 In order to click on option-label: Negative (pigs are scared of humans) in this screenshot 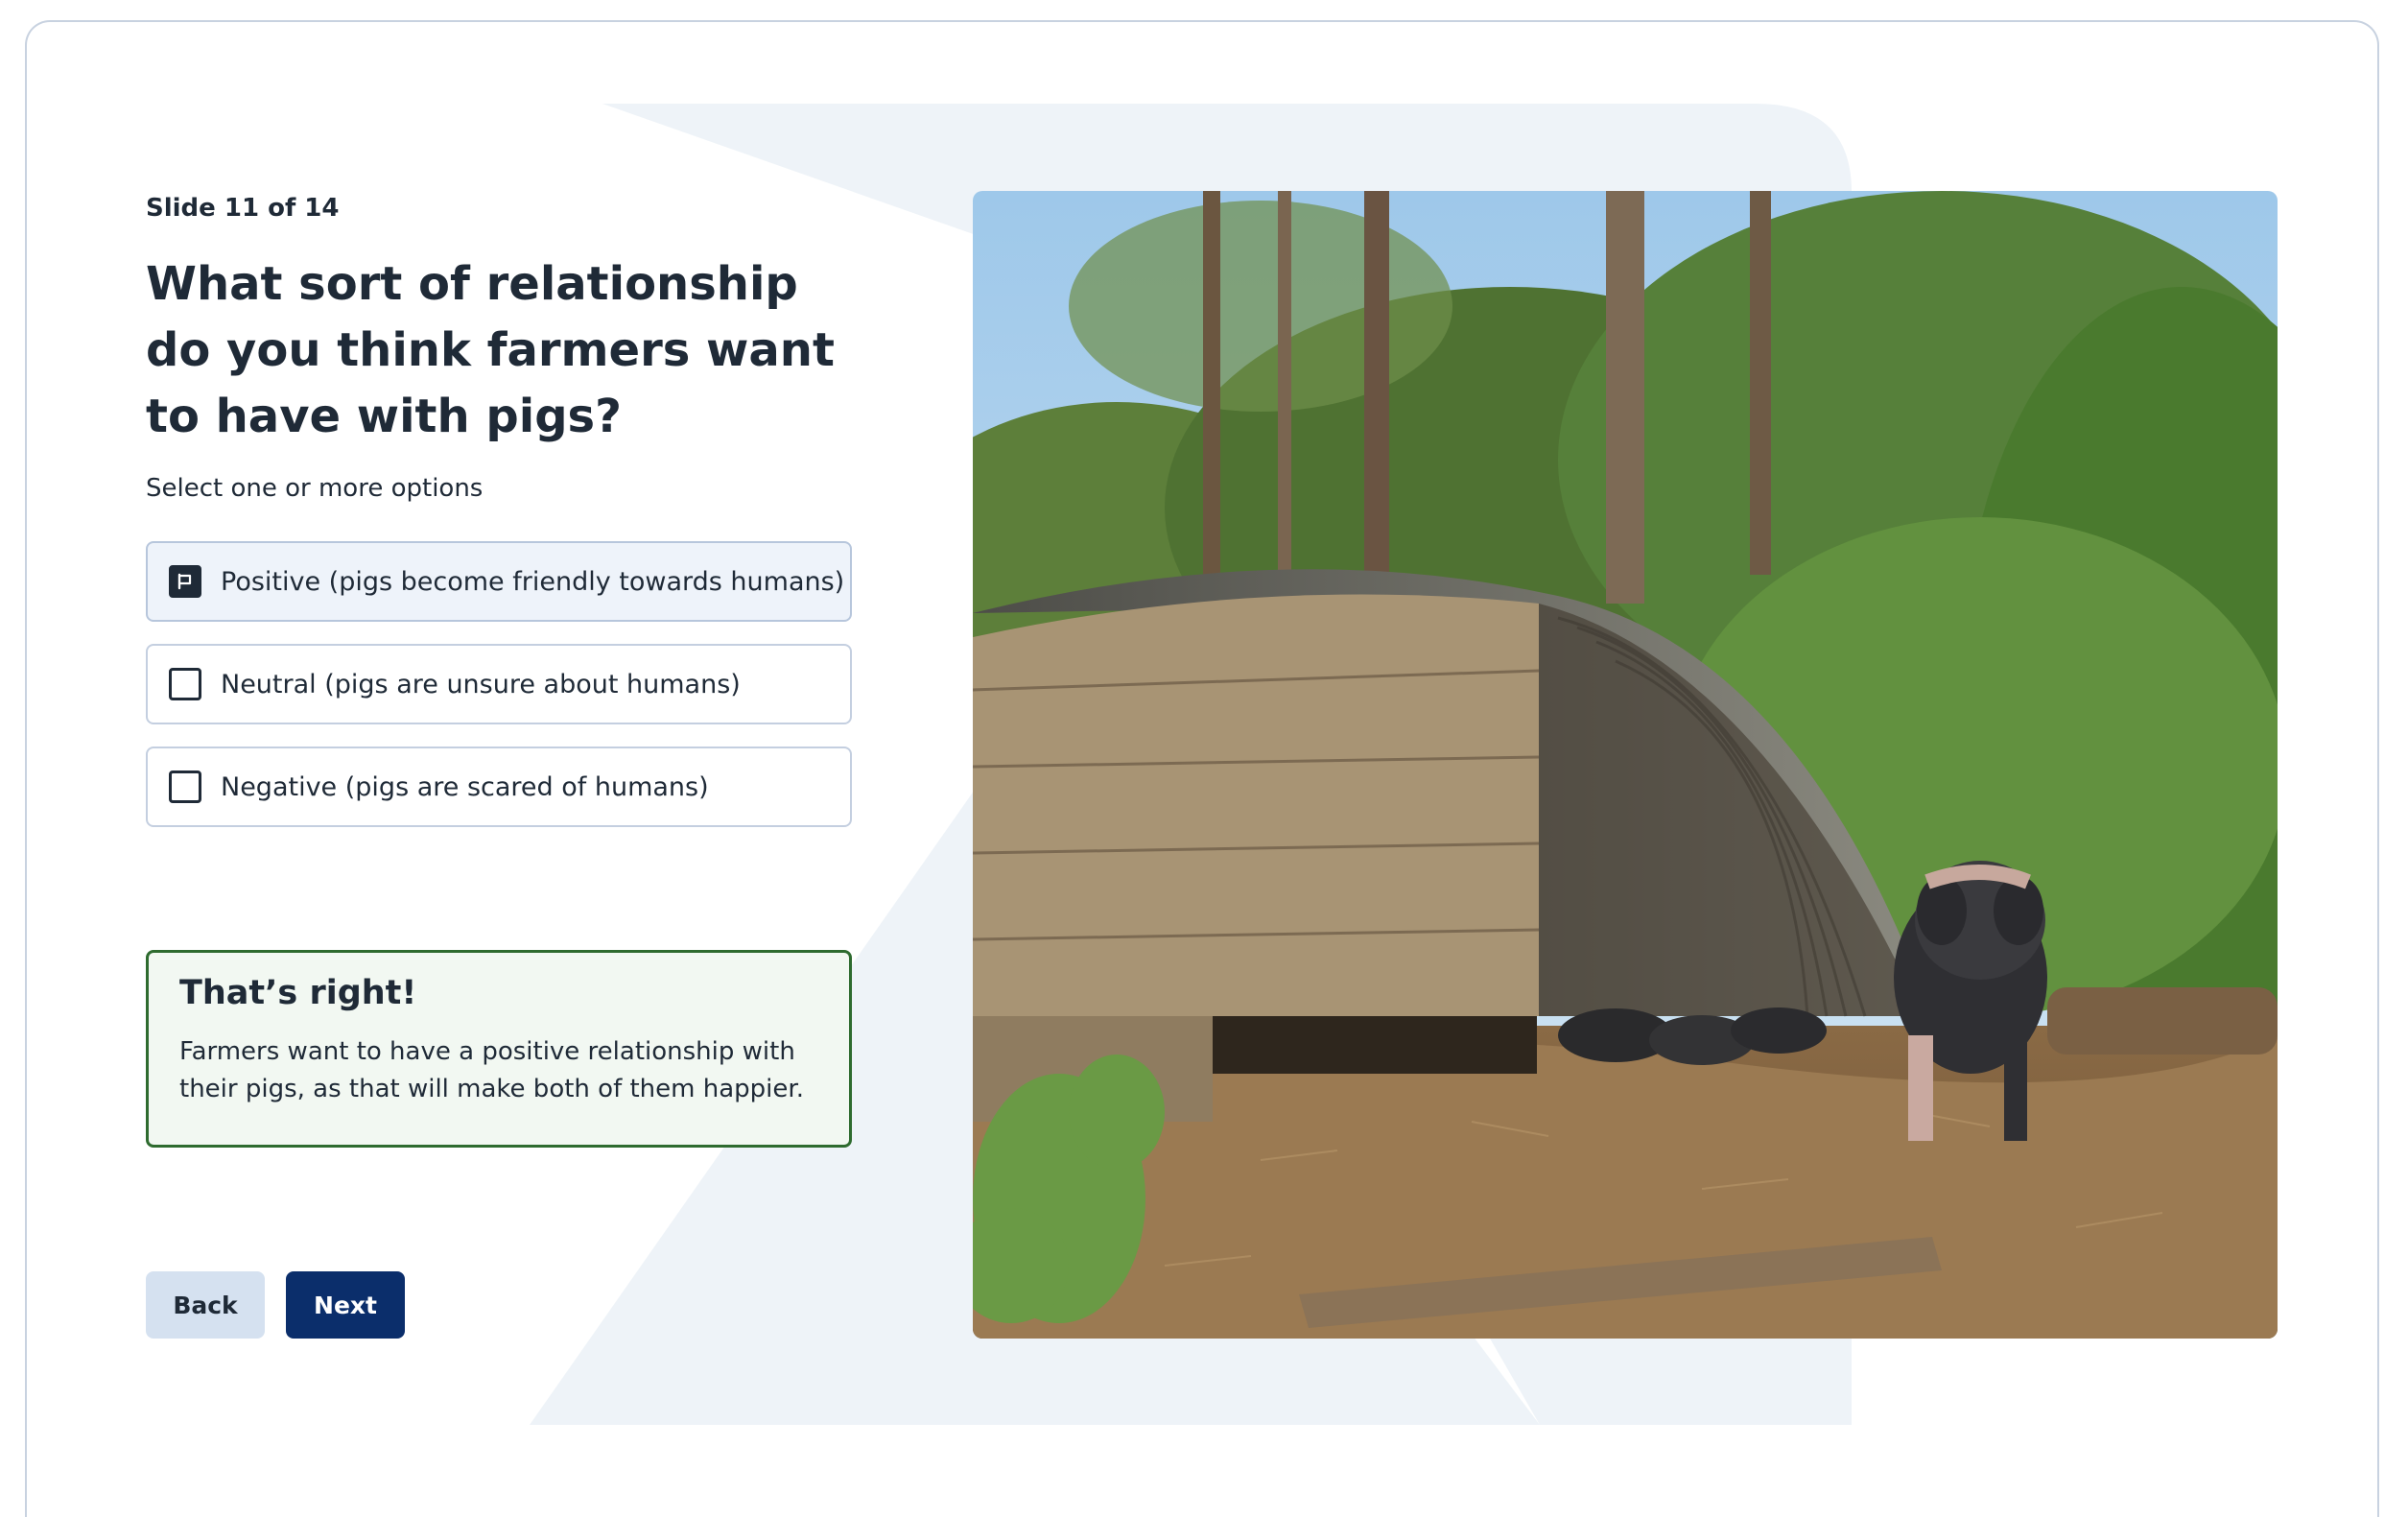, I will do `click(465, 786)`.